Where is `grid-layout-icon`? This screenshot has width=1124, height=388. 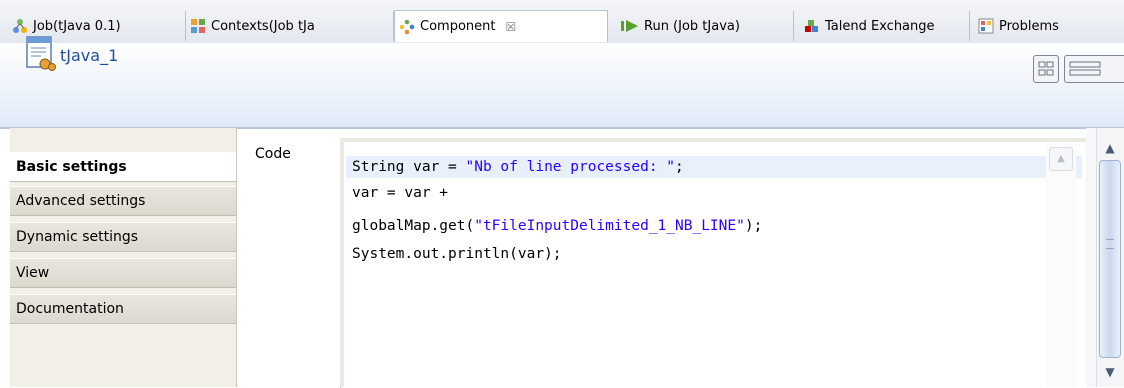
grid-layout-icon is located at coordinates (1046, 68).